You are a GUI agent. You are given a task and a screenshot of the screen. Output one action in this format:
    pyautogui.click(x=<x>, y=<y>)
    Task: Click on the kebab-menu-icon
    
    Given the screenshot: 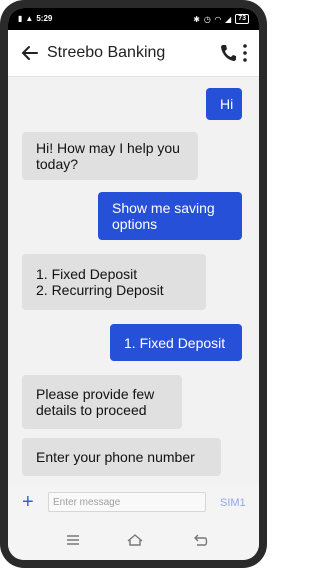 What is the action you would take?
    pyautogui.click(x=245, y=53)
    